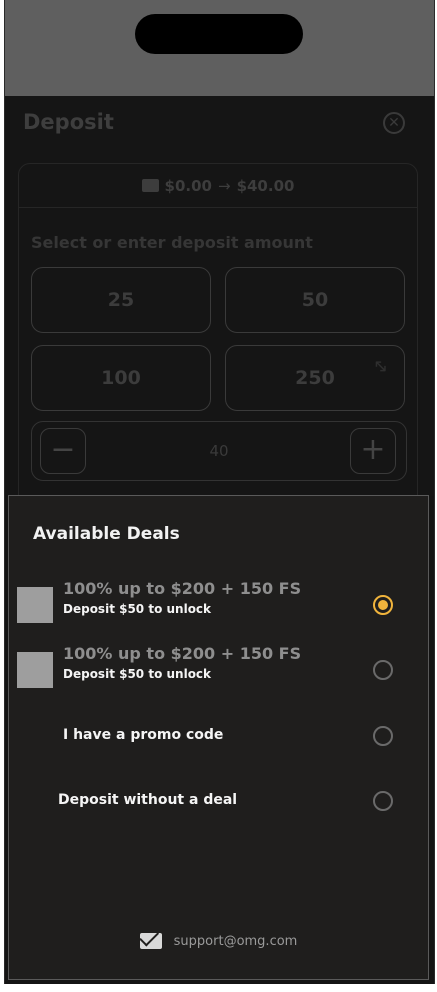 The image size is (437, 992). I want to click on support-contact: support@omg.com, so click(218, 941).